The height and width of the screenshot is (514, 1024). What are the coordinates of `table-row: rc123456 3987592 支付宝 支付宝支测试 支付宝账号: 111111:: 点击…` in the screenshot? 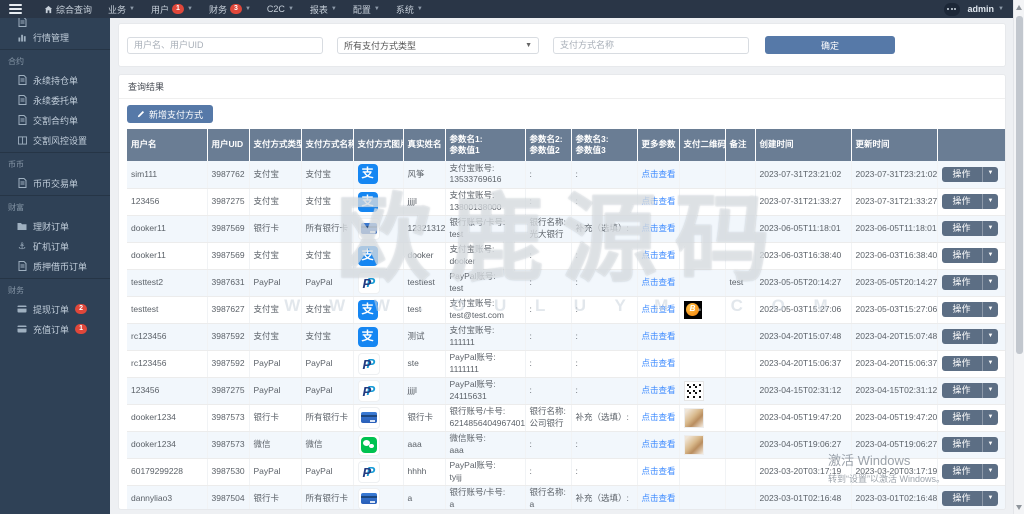 It's located at (566, 337).